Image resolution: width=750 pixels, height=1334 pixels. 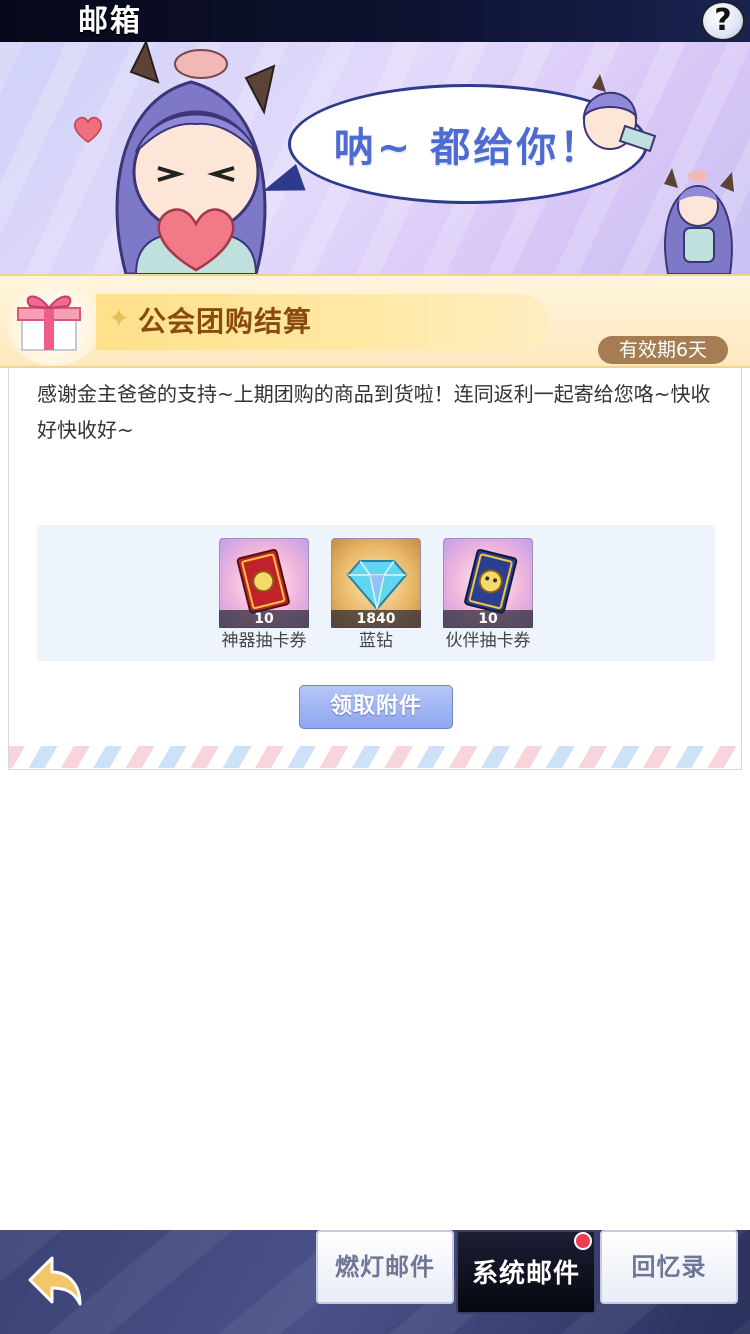 I want to click on sparkle-icon: ✦, so click(x=119, y=319).